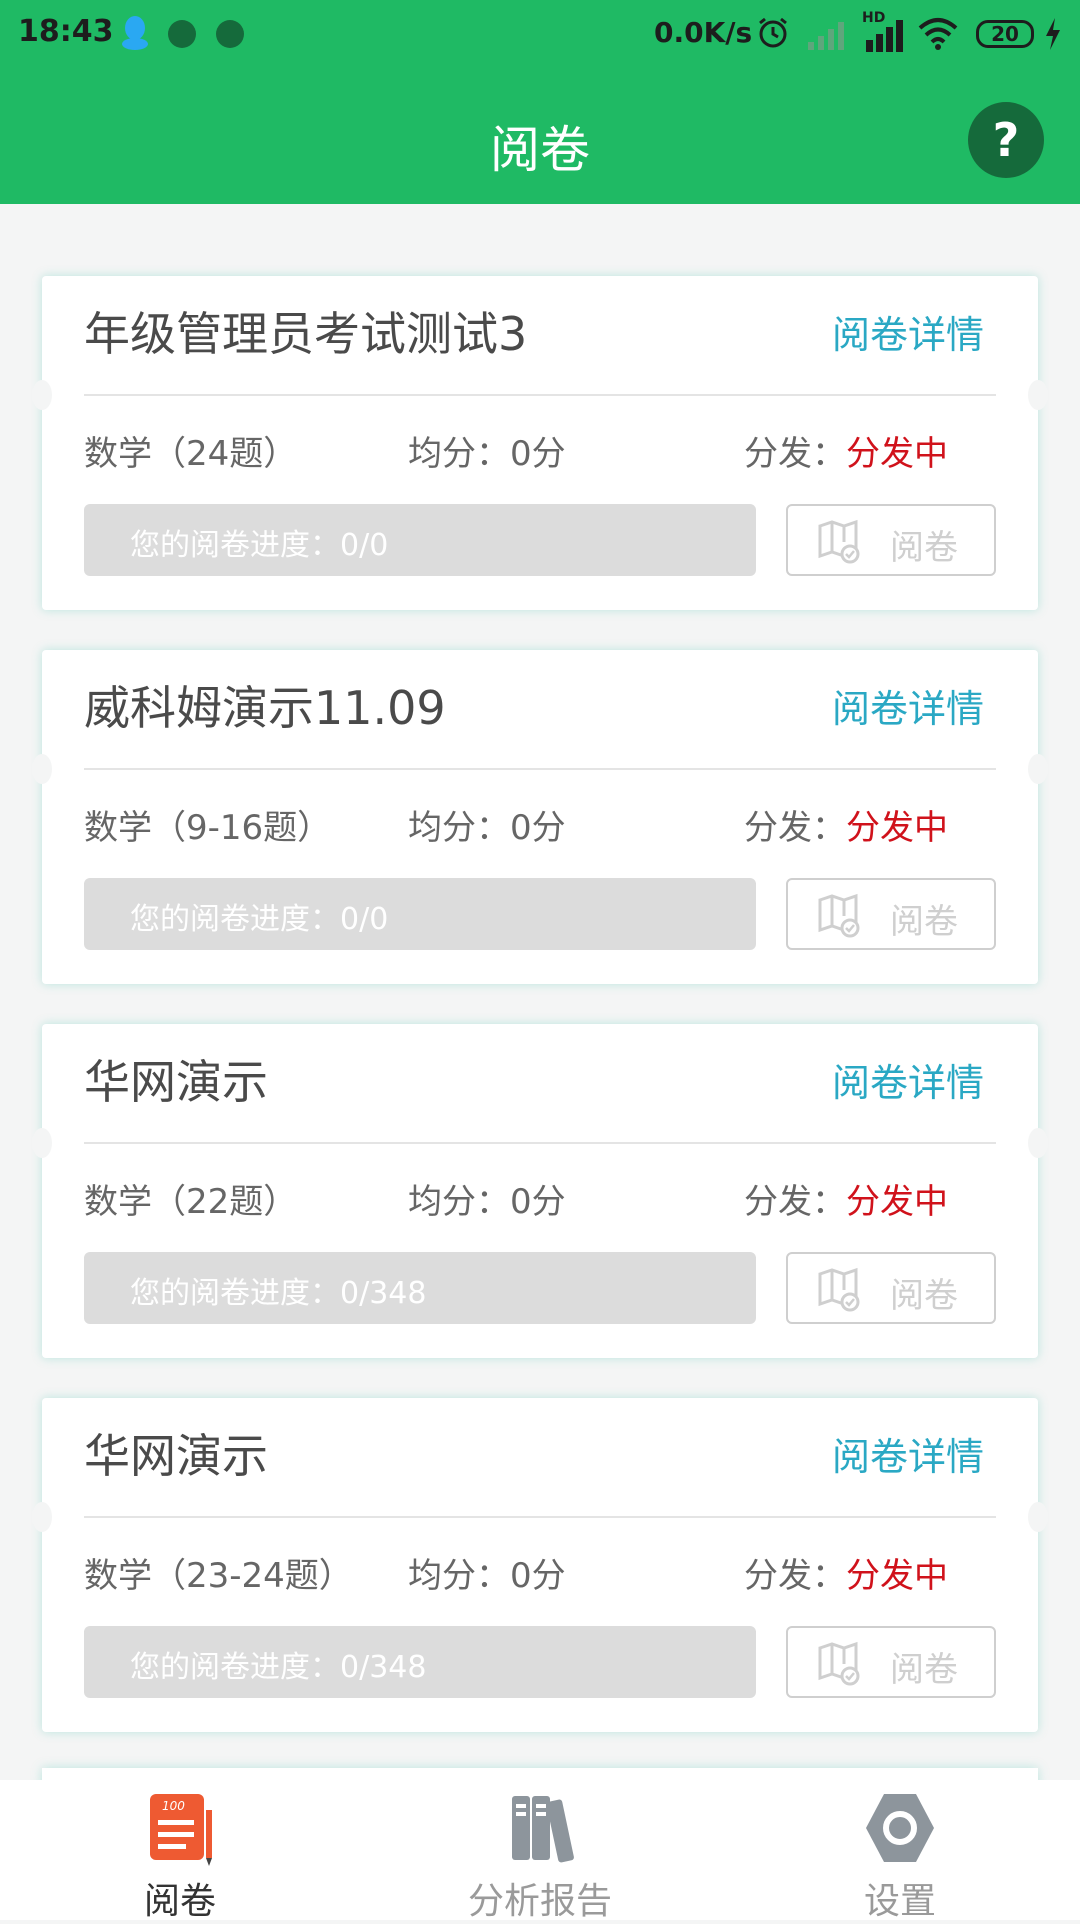  I want to click on exam-info-row: 数学（9-16题） 均分：0分 分发：分发中, so click(540, 825).